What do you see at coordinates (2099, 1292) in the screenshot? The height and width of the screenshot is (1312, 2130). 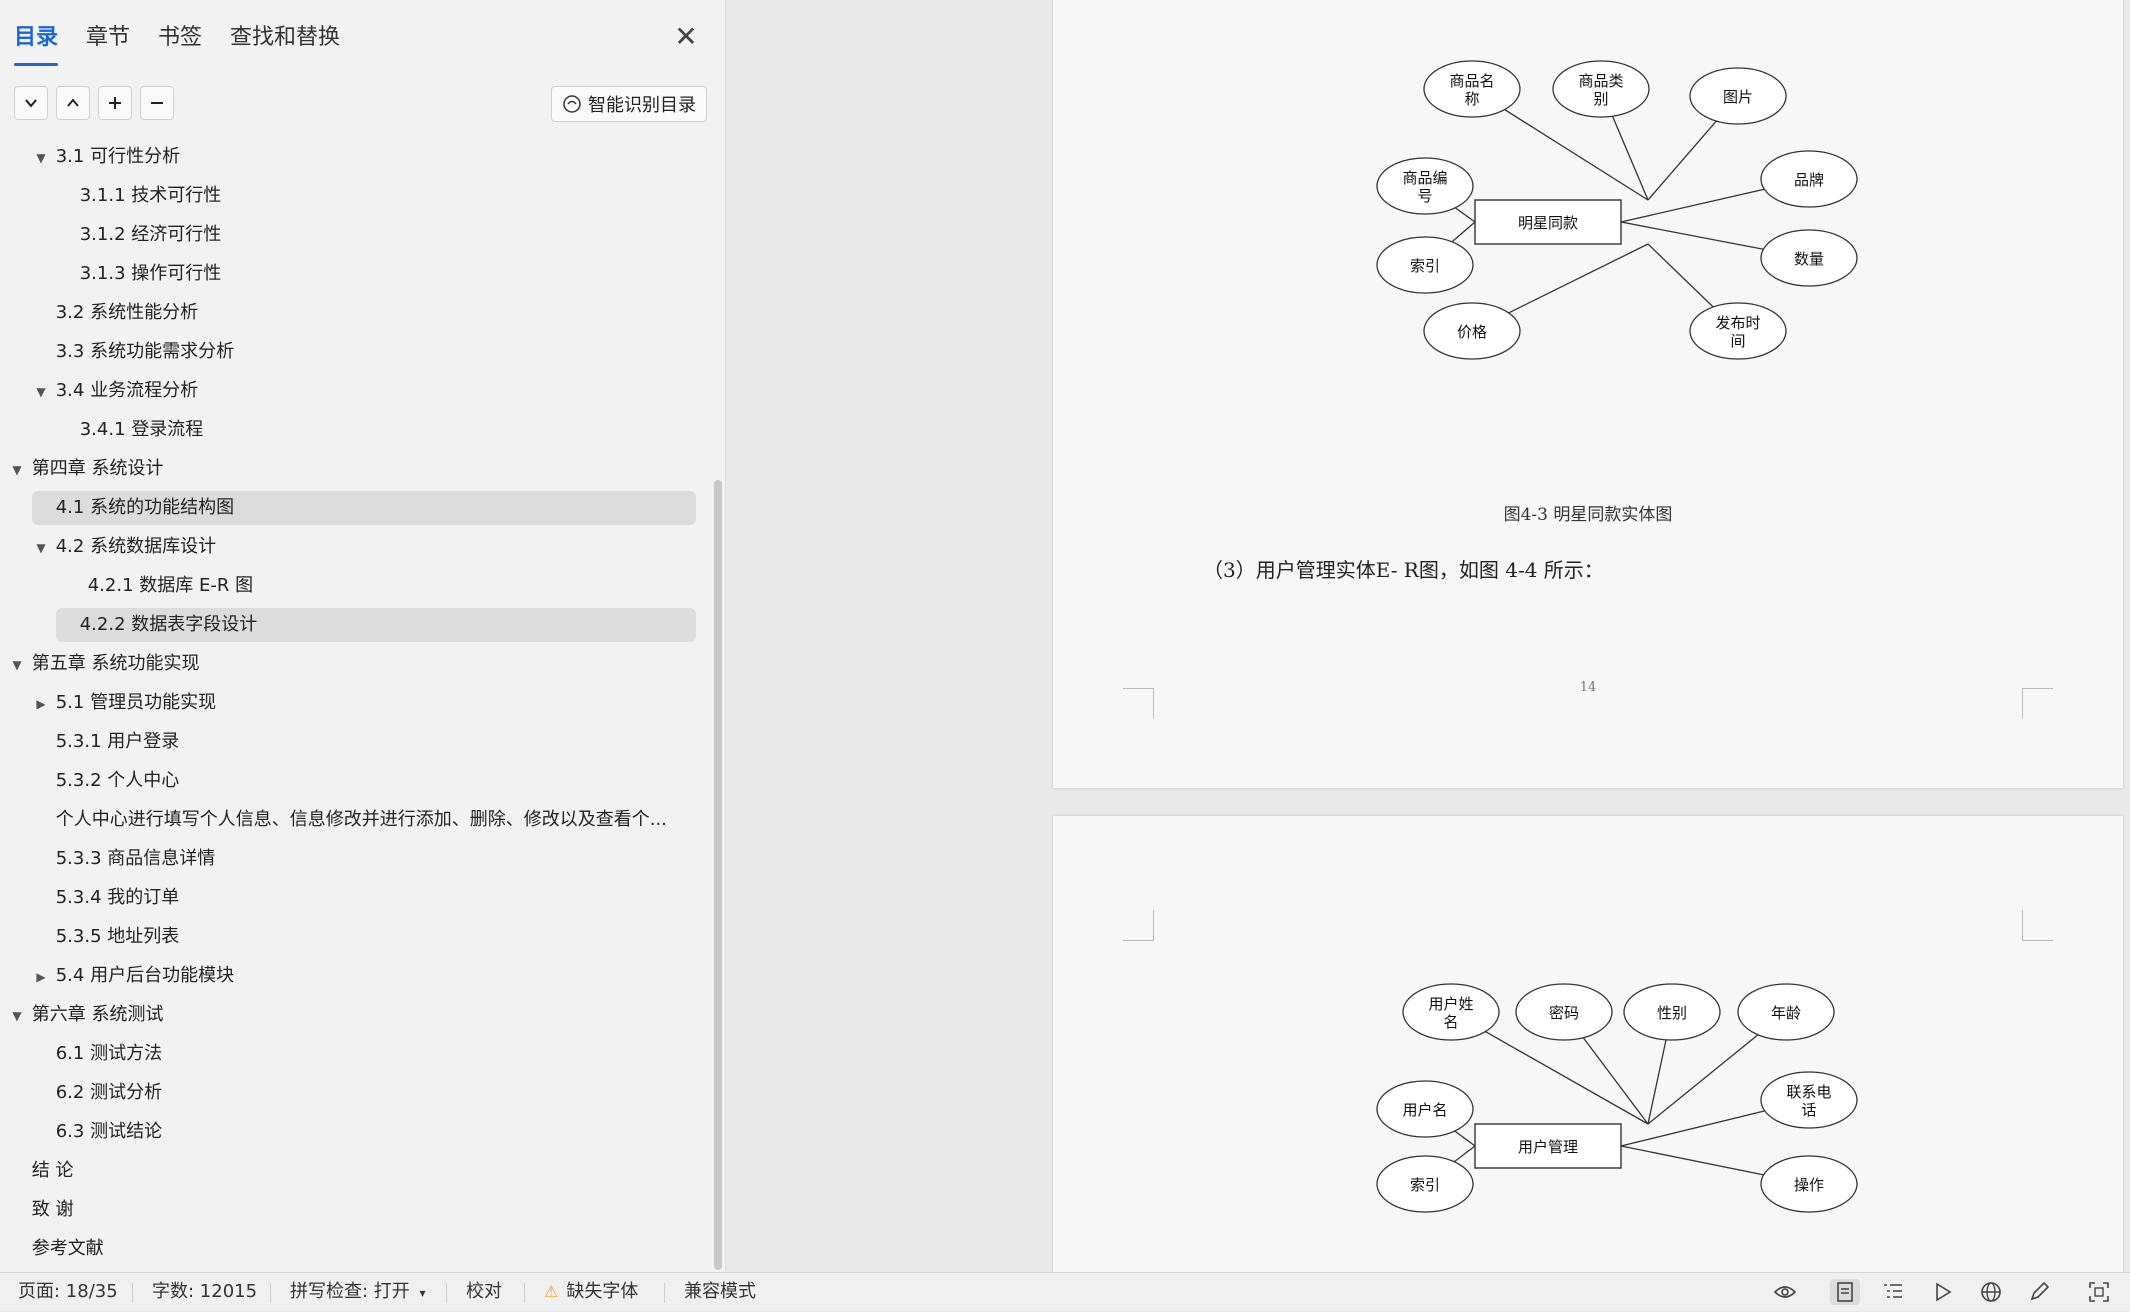 I see `fullscreen-icon` at bounding box center [2099, 1292].